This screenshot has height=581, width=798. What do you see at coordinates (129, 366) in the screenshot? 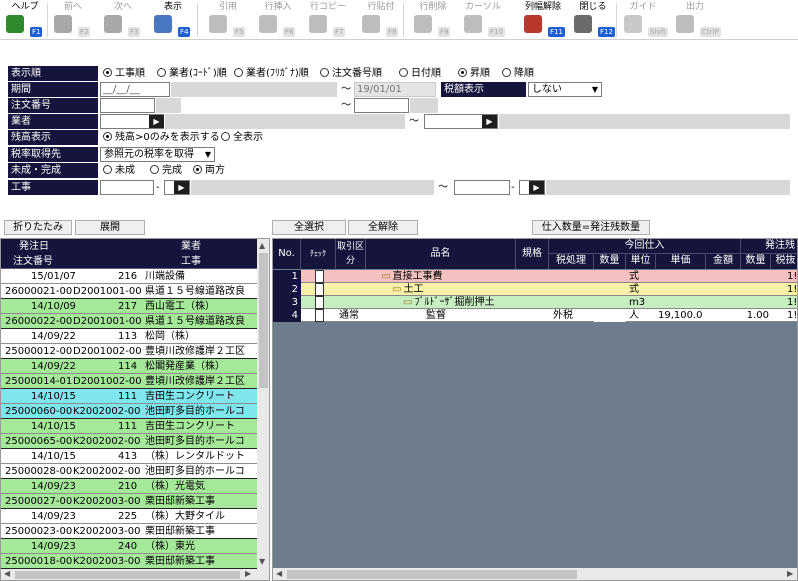
I see `order-list-row: 14/09/22 114 松閣発産業（株）` at bounding box center [129, 366].